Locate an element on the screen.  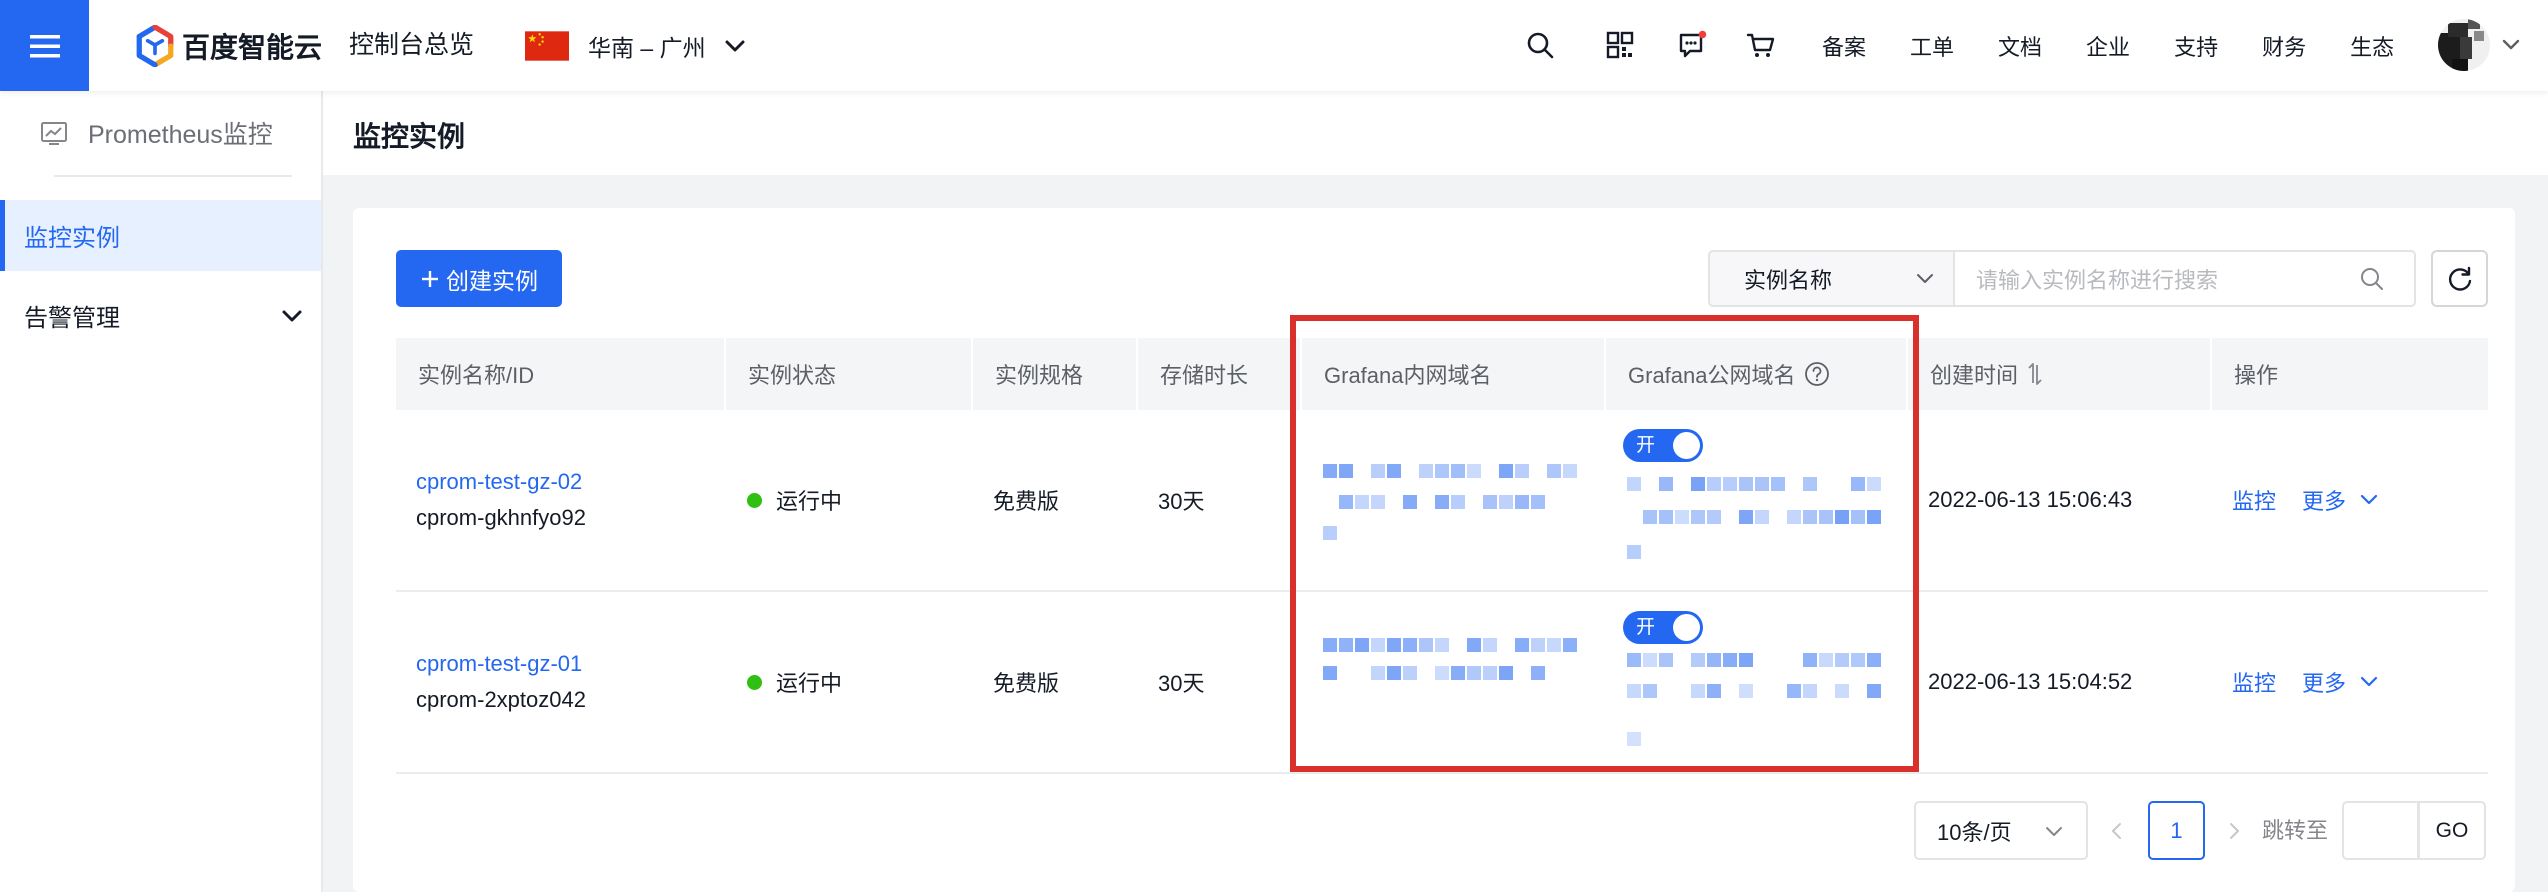
create-instance-button: 创建实例 is located at coordinates (479, 278).